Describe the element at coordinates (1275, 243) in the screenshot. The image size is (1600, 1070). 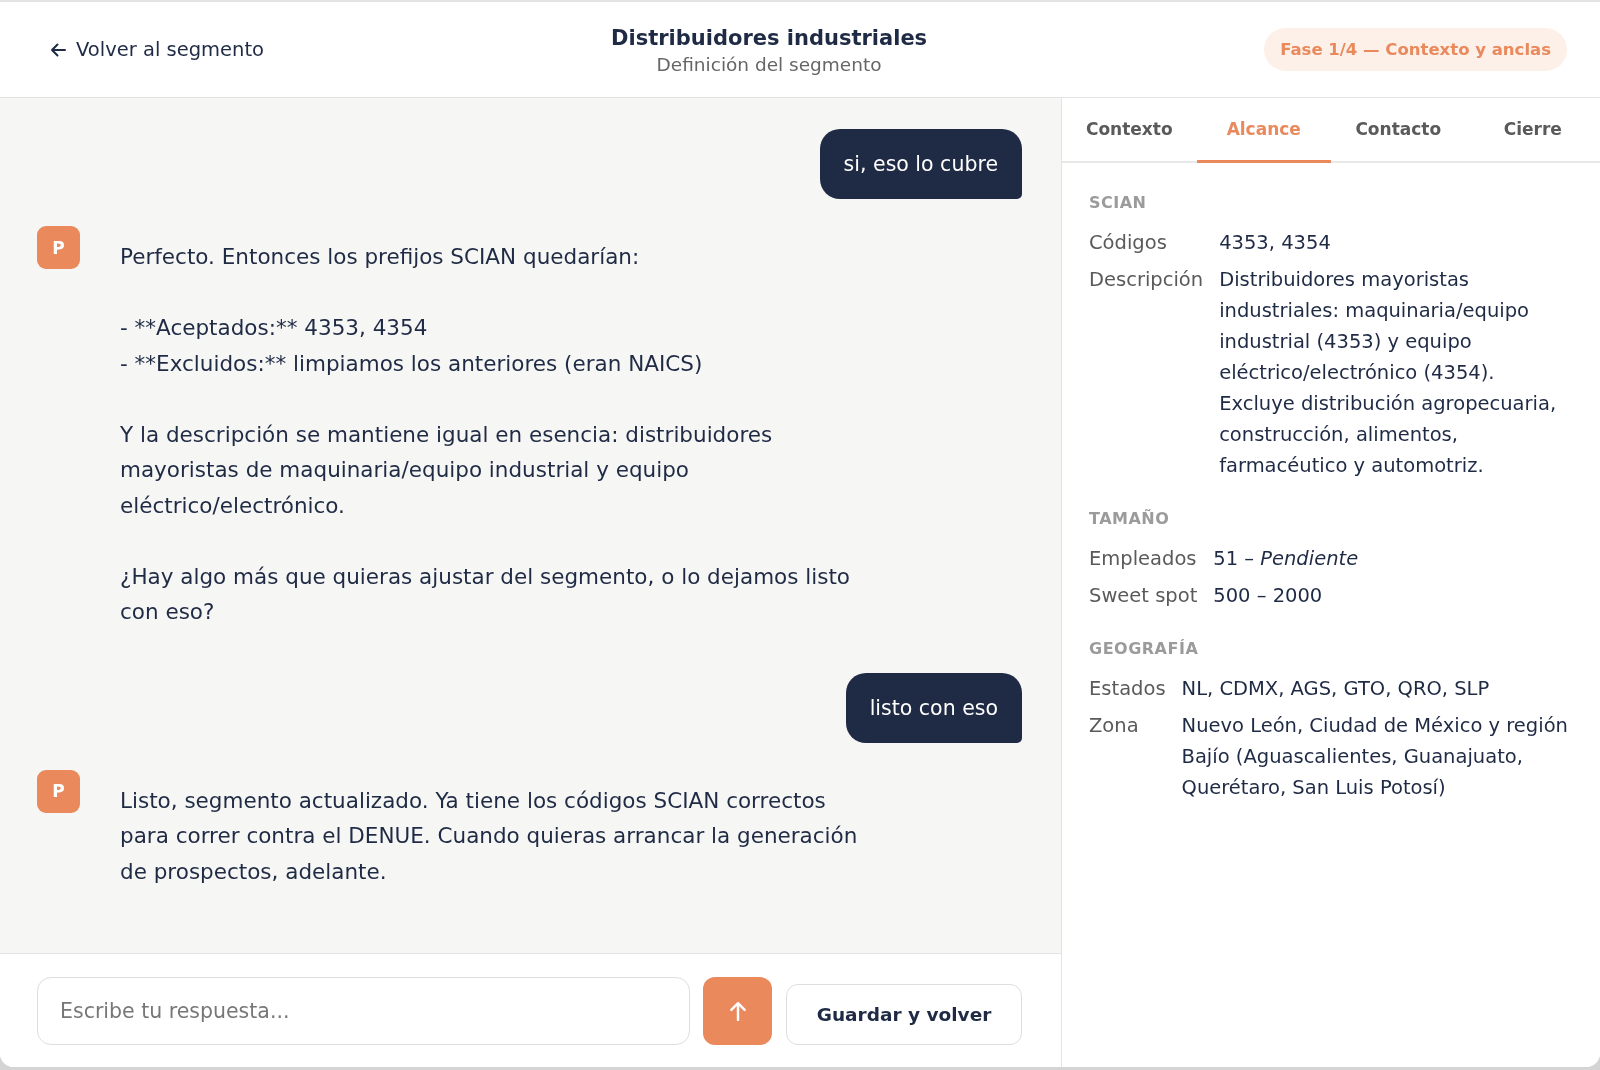
I see `field-value: 4353, 4354` at that location.